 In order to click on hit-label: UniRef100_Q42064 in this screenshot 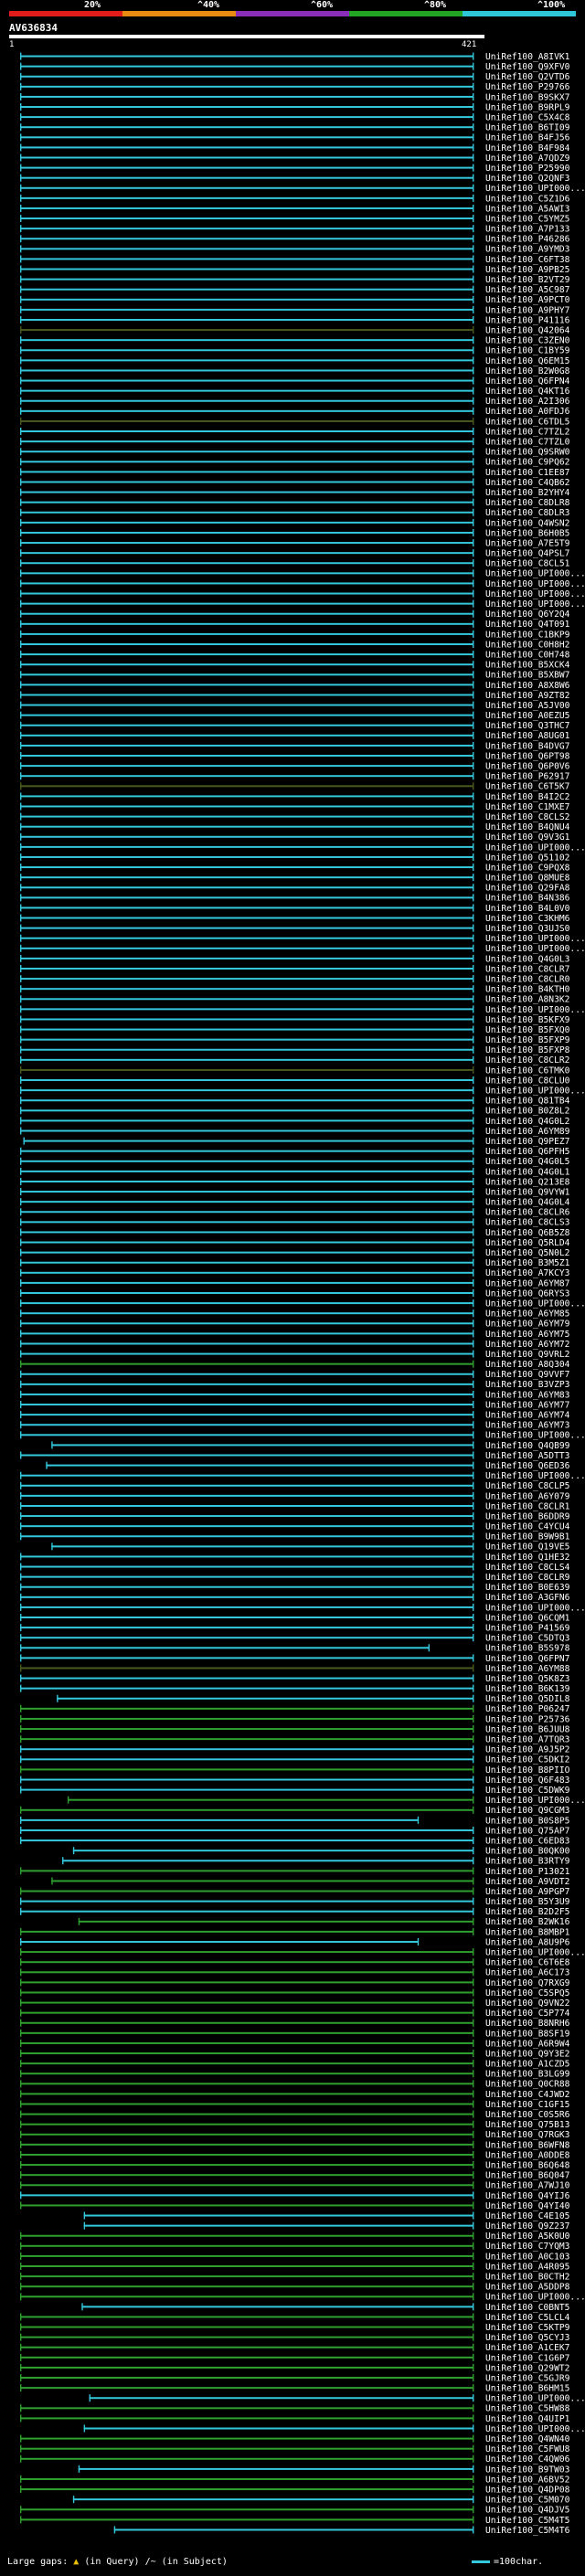, I will do `click(528, 330)`.